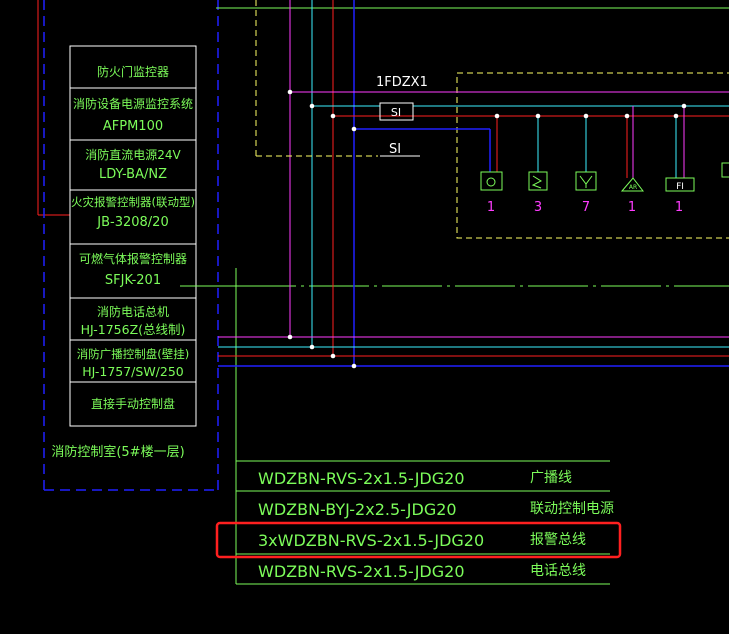  I want to click on device-count-4: 1, so click(632, 207).